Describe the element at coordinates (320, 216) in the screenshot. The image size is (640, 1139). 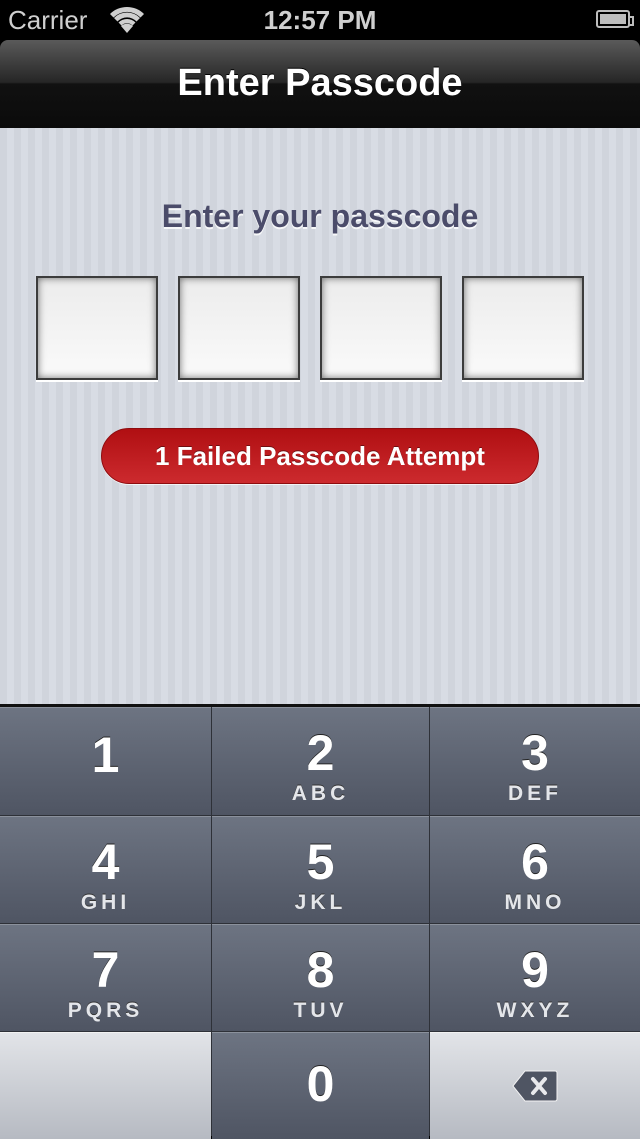
I see `passcode-prompt: Enter your passcode` at that location.